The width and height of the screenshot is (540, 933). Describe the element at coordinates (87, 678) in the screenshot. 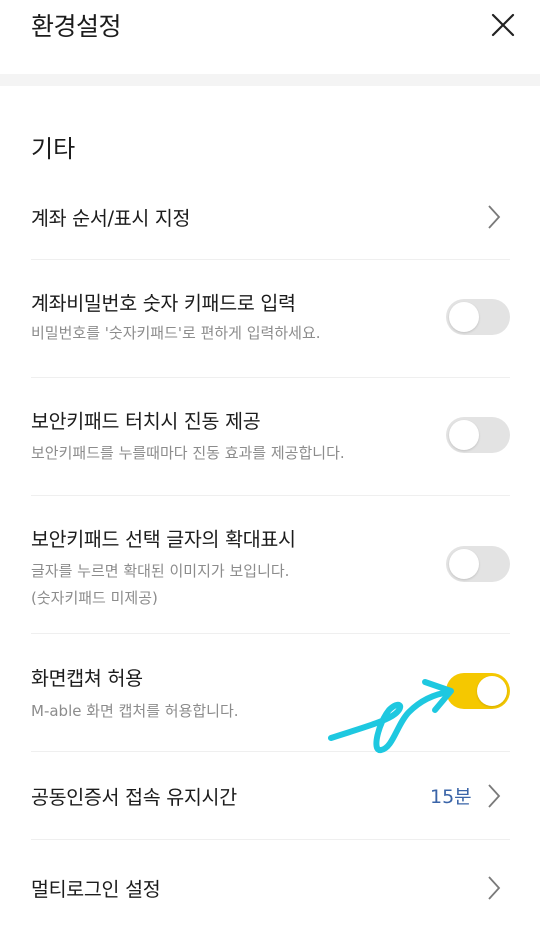

I see `row-label: 화면캡쳐 허용` at that location.